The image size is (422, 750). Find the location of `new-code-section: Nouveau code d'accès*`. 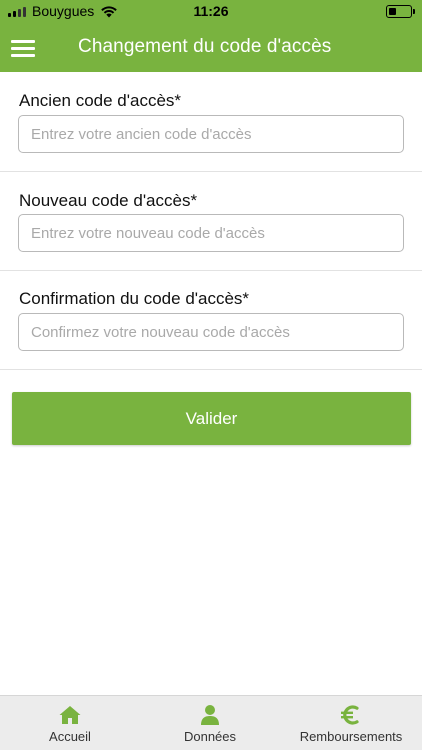

new-code-section: Nouveau code d'accès* is located at coordinates (211, 221).